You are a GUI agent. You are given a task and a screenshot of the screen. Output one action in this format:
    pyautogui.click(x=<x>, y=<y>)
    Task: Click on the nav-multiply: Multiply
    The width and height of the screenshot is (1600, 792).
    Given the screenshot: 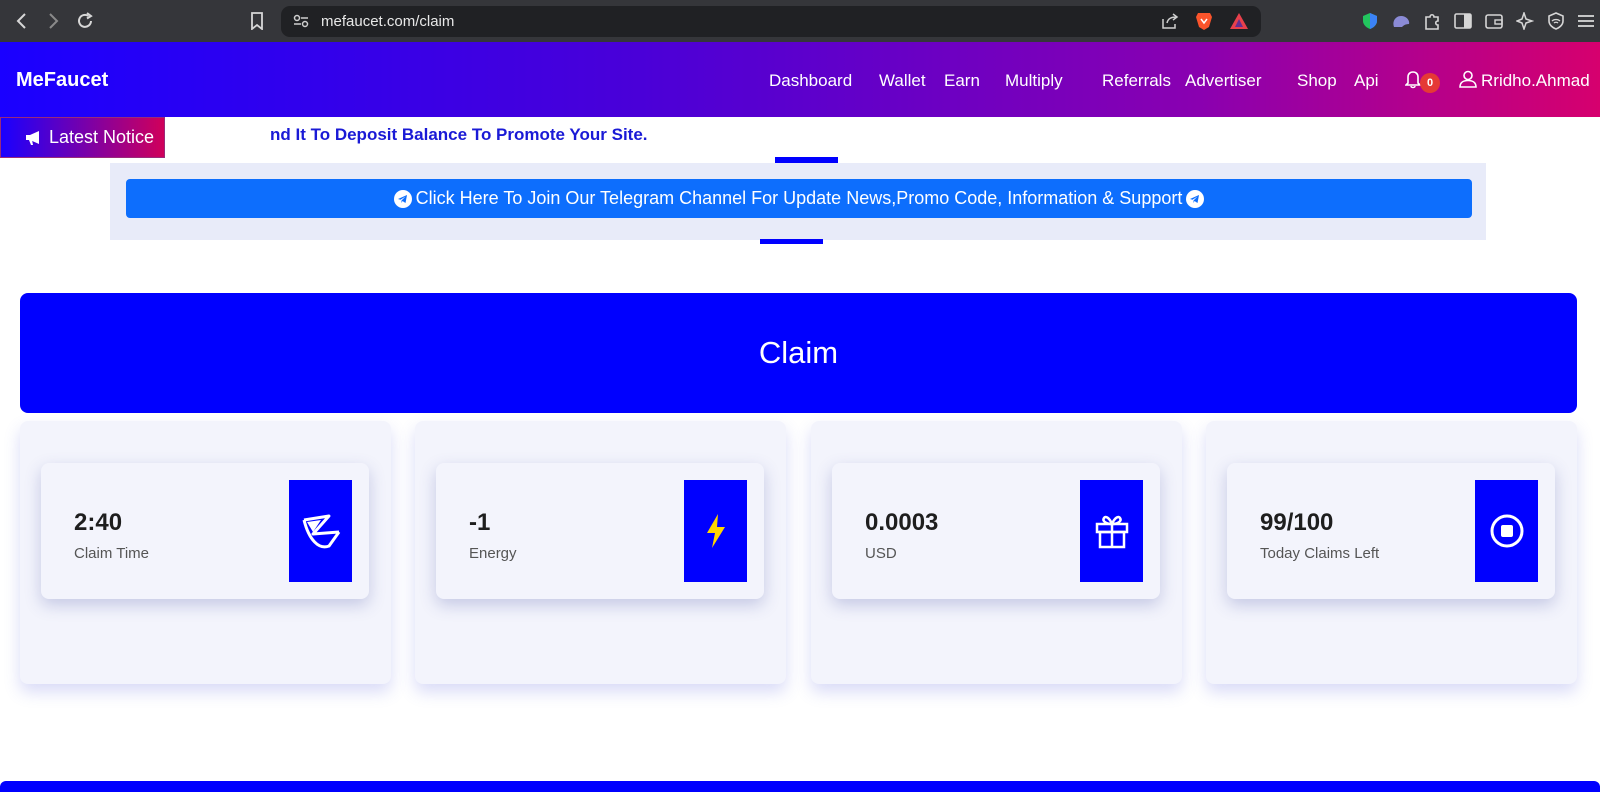 What is the action you would take?
    pyautogui.click(x=1034, y=81)
    